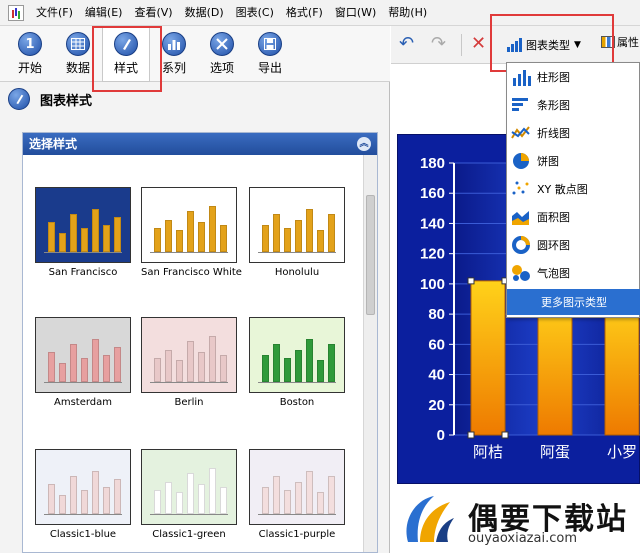  What do you see at coordinates (364, 144) in the screenshot?
I see `collapse-chevron-icon: ︽` at bounding box center [364, 144].